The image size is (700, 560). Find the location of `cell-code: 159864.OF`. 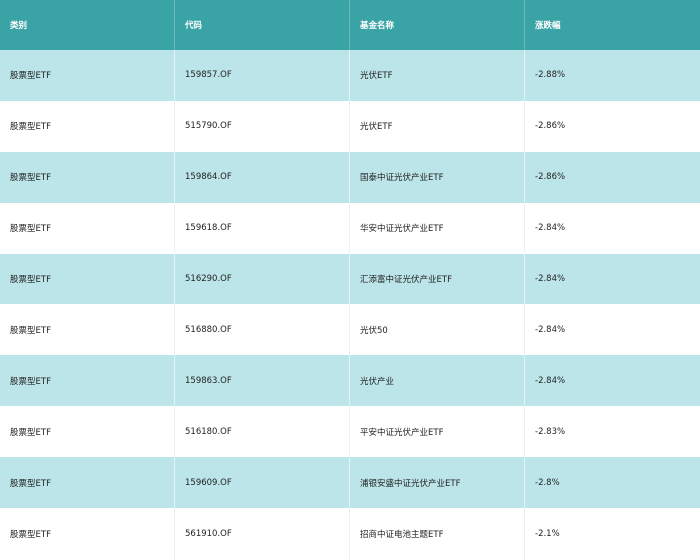

cell-code: 159864.OF is located at coordinates (262, 177).